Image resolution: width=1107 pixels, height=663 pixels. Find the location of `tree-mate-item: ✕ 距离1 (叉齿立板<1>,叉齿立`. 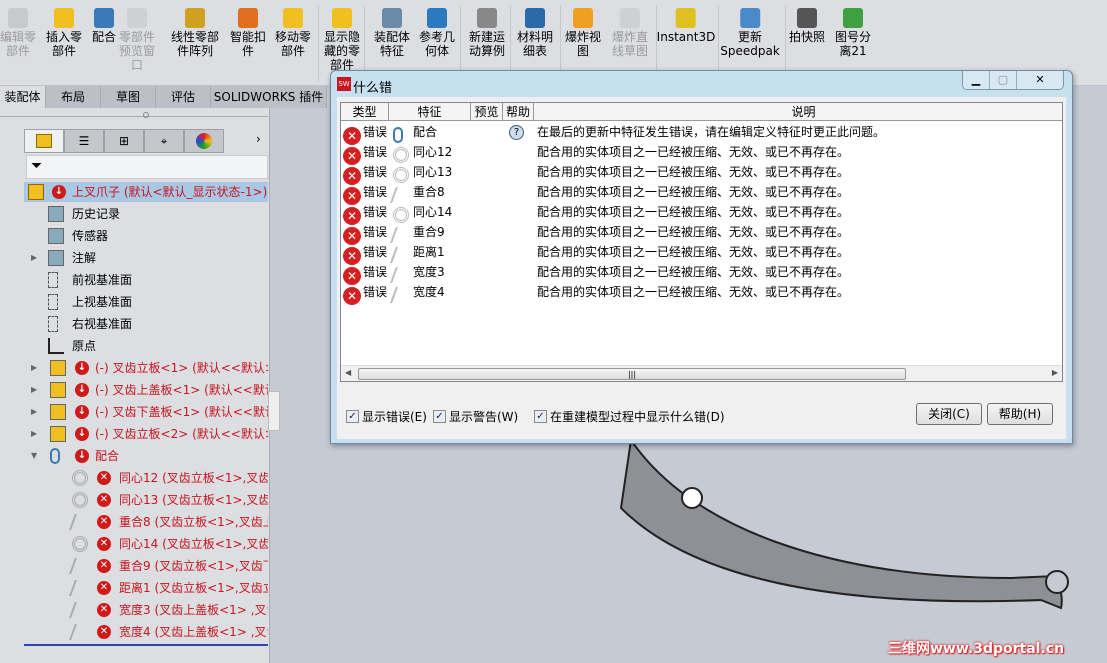

tree-mate-item: ✕ 距离1 (叉齿立板<1>,叉齿立 is located at coordinates (134, 588).